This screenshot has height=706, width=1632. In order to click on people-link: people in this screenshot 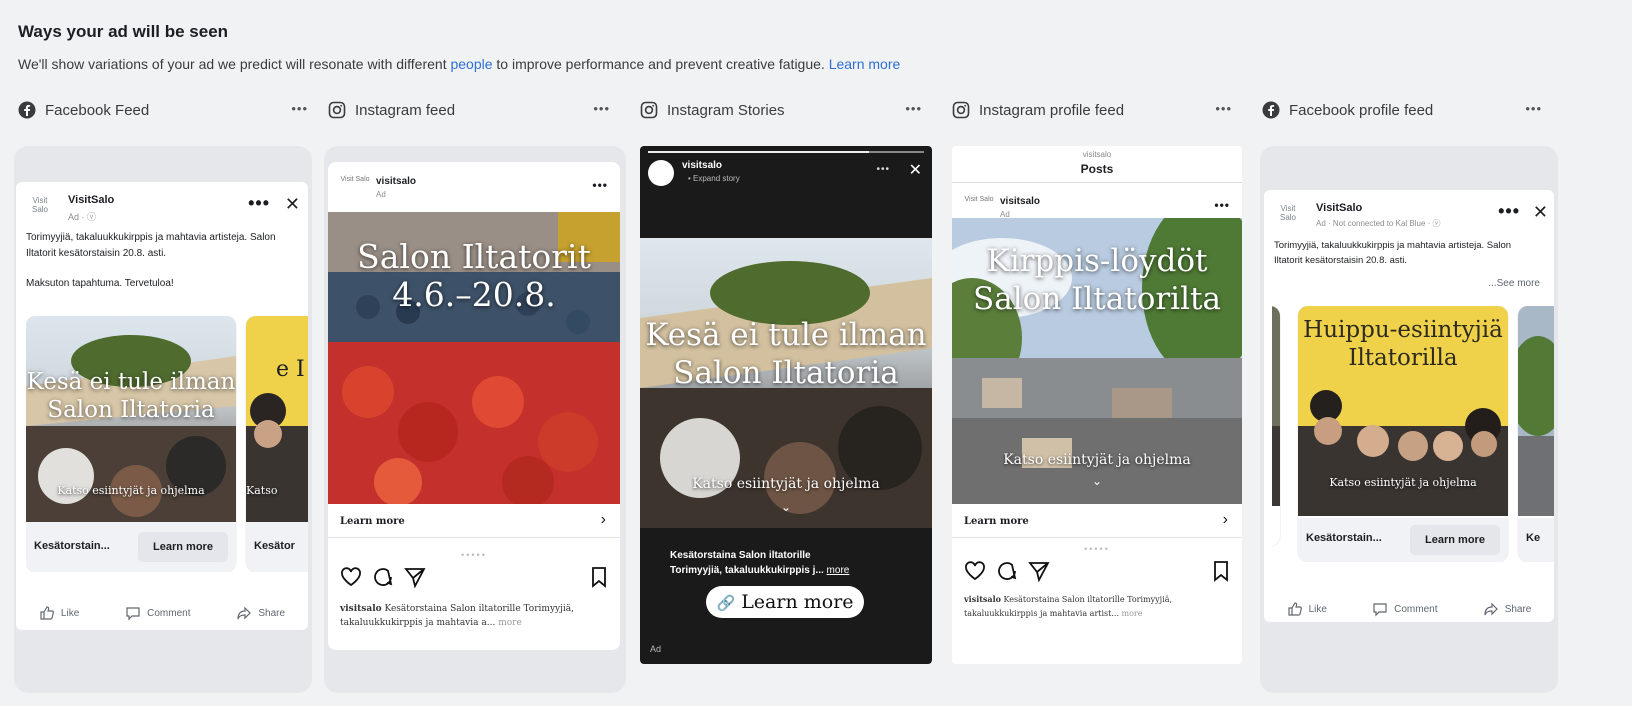, I will do `click(471, 64)`.